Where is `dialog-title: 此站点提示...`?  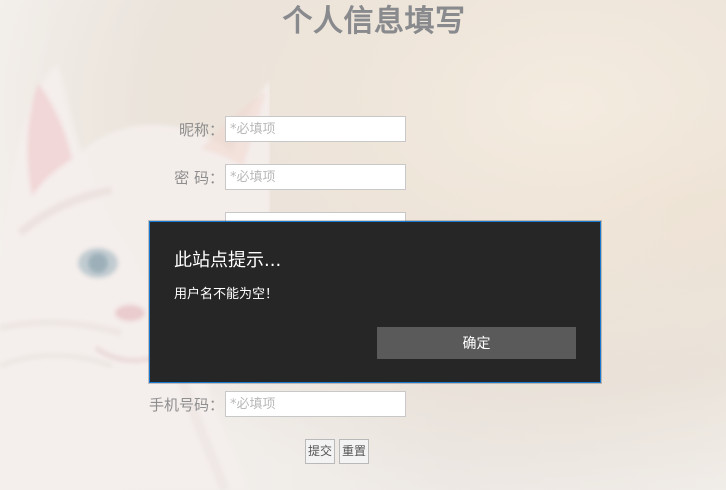
dialog-title: 此站点提示... is located at coordinates (228, 260).